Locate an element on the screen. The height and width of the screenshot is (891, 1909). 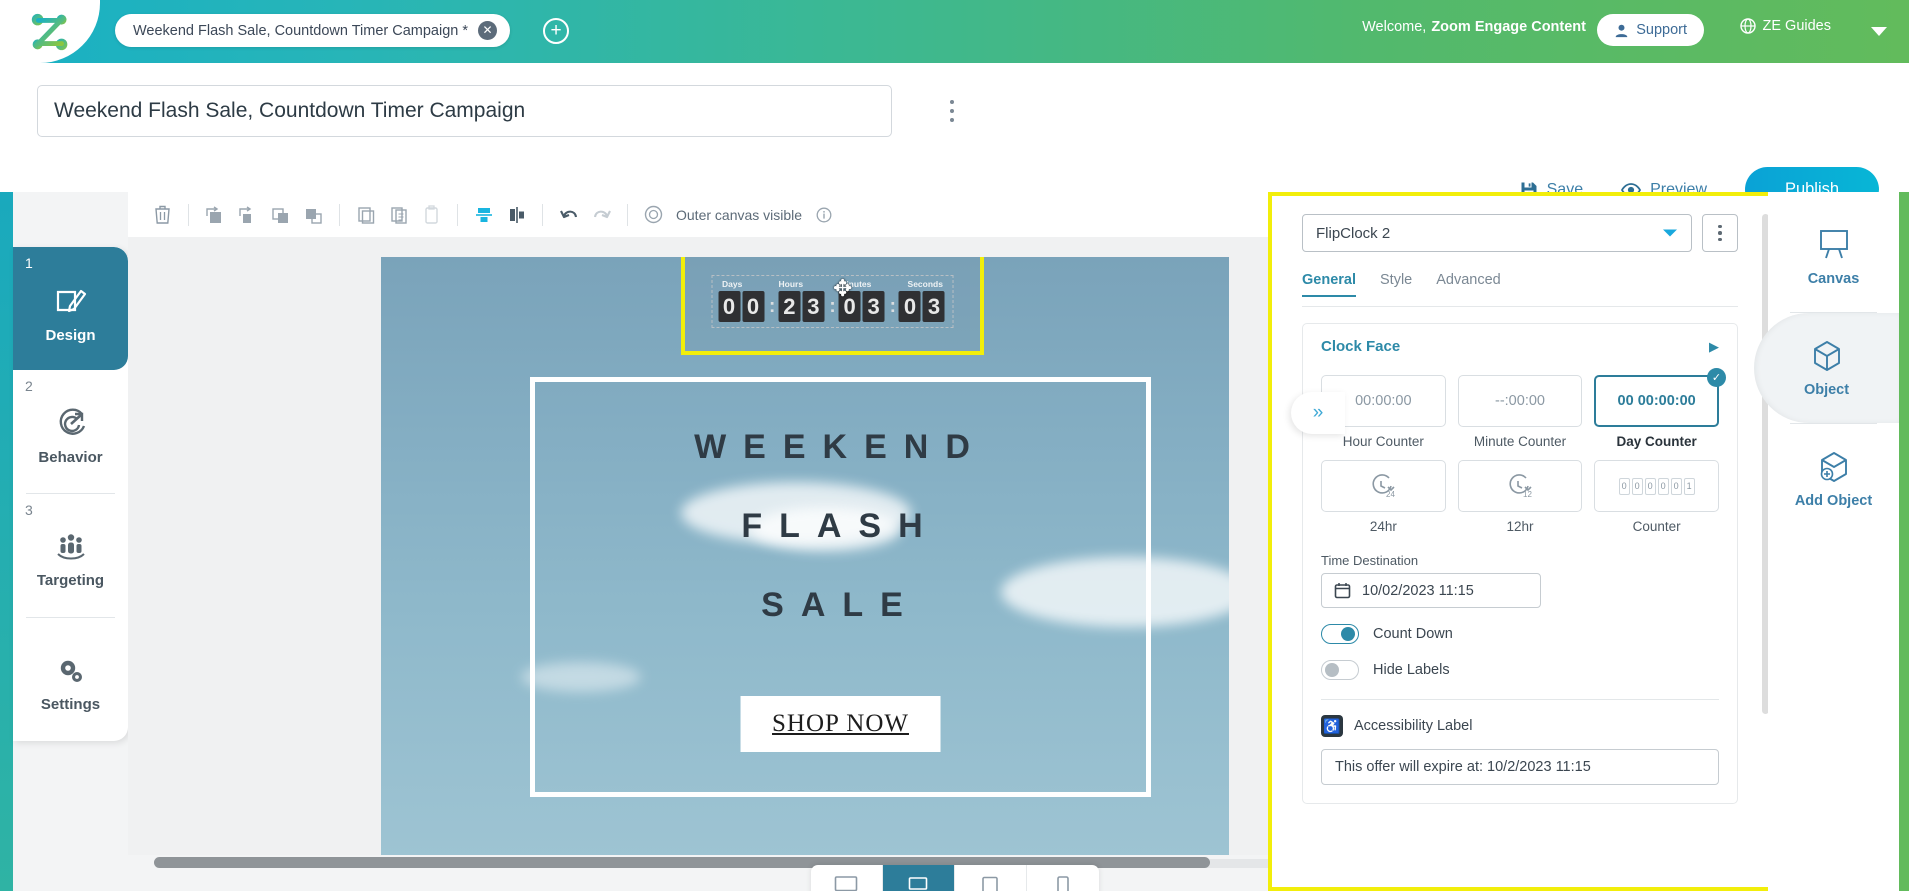
cube-icon is located at coordinates (1826, 355).